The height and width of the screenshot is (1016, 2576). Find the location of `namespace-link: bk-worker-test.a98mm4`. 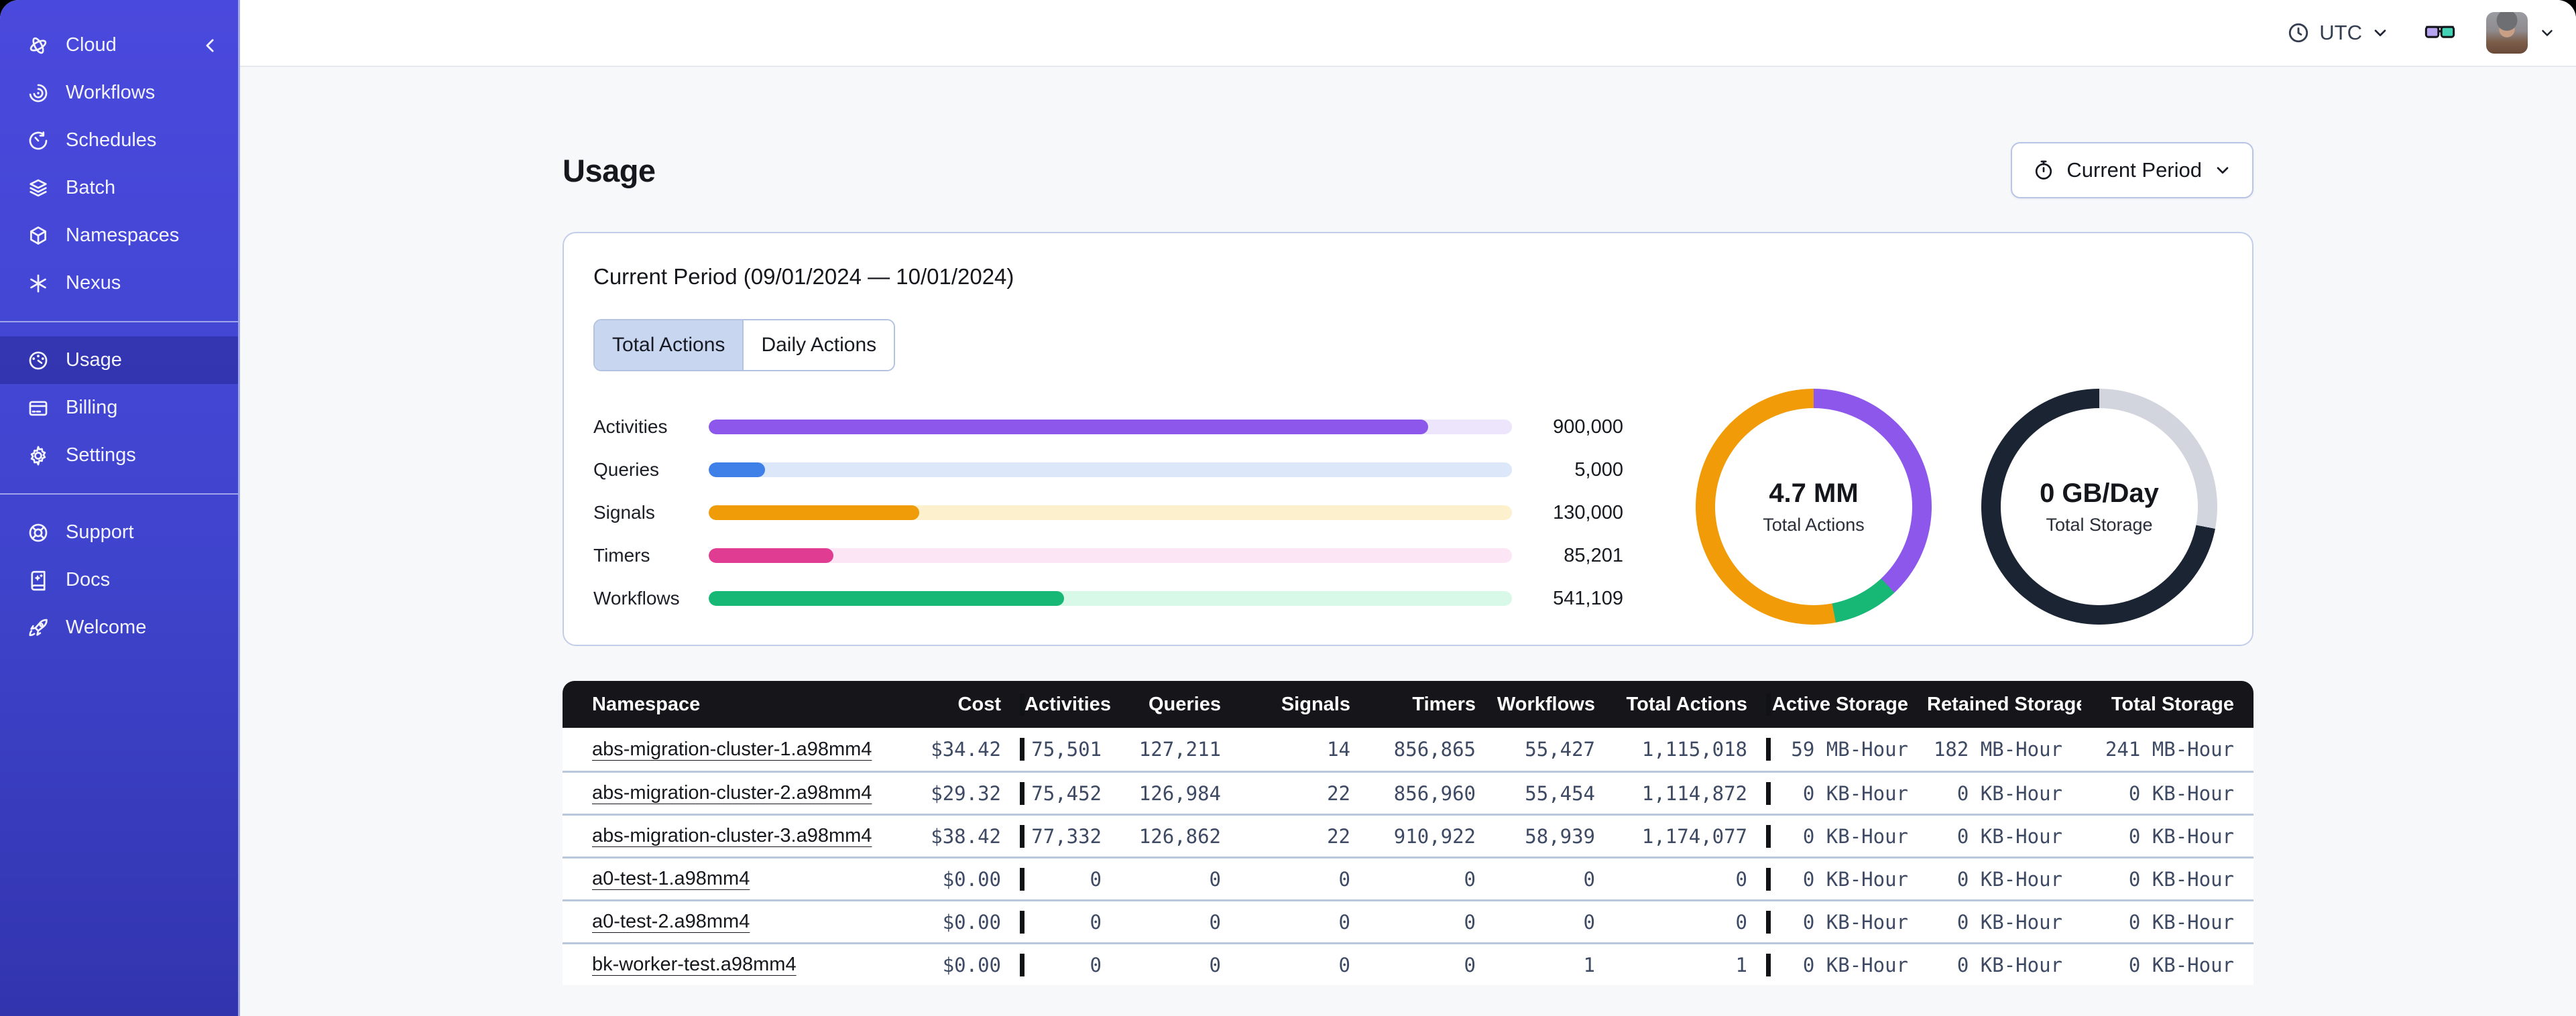

namespace-link: bk-worker-test.a98mm4 is located at coordinates (694, 964).